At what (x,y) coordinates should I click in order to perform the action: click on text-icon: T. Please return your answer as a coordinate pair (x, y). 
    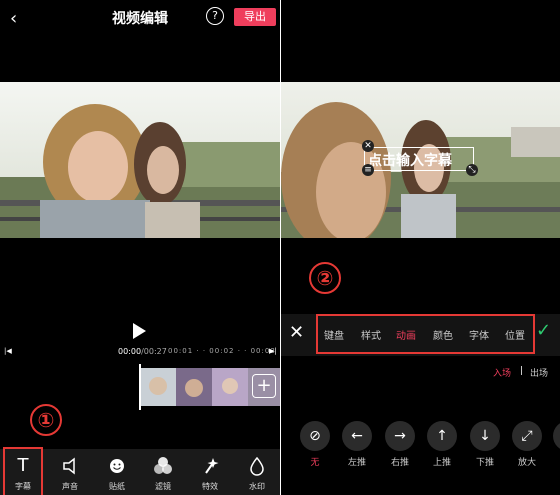
    Looking at the image, I should click on (23, 465).